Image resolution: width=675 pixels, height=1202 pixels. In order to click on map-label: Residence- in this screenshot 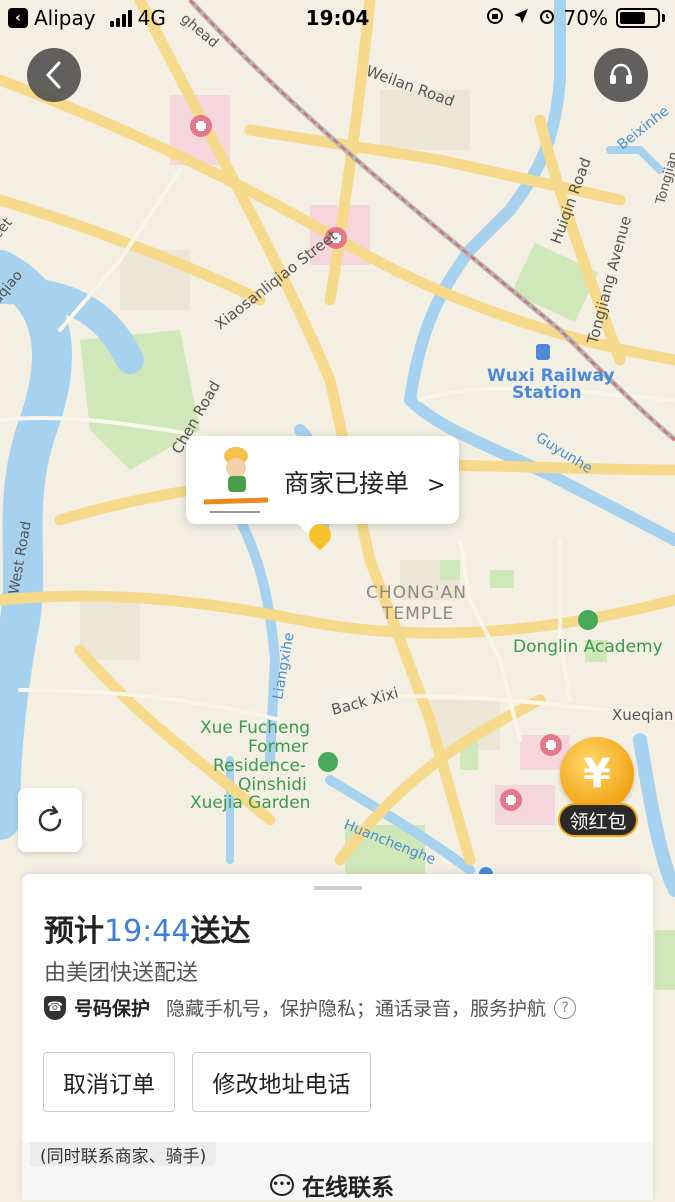, I will do `click(259, 766)`.